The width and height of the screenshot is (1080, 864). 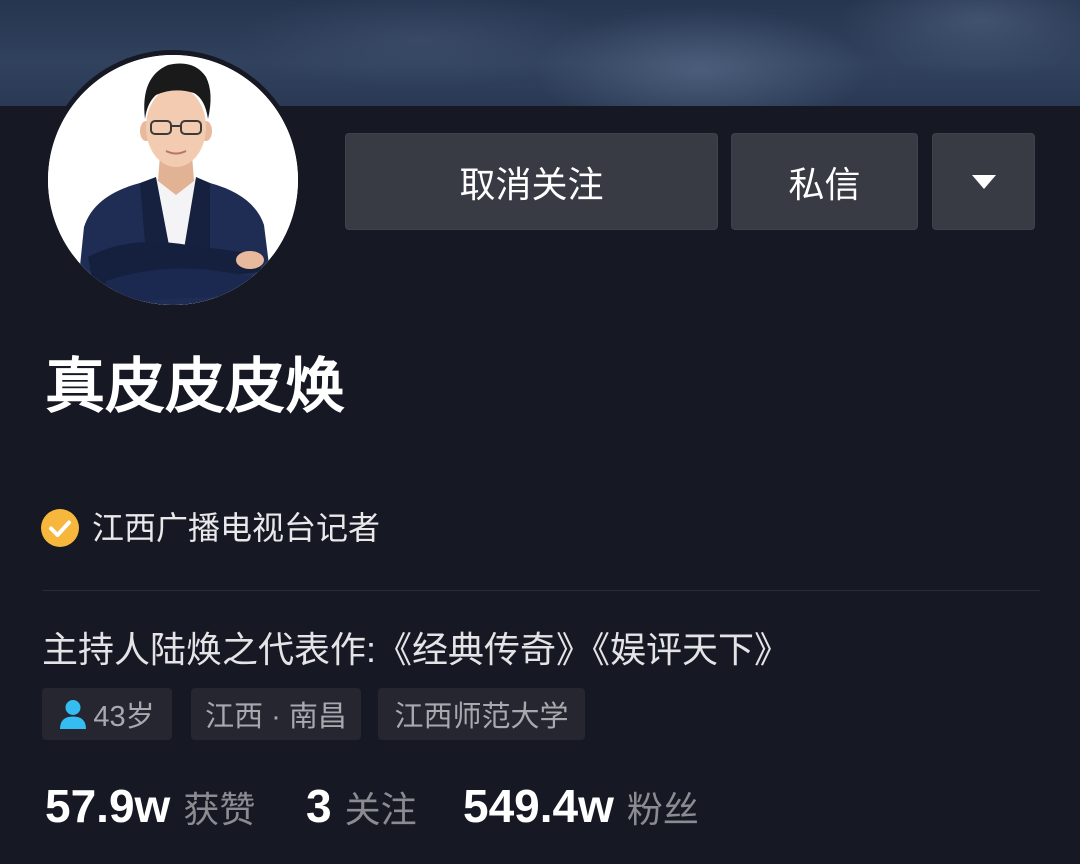 What do you see at coordinates (60, 528) in the screenshot?
I see `verified-check-icon` at bounding box center [60, 528].